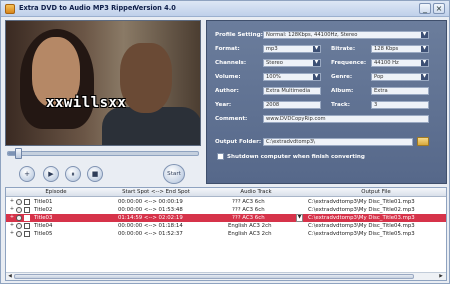 The image size is (450, 284). I want to click on window-version: Version 4.0, so click(155, 8).